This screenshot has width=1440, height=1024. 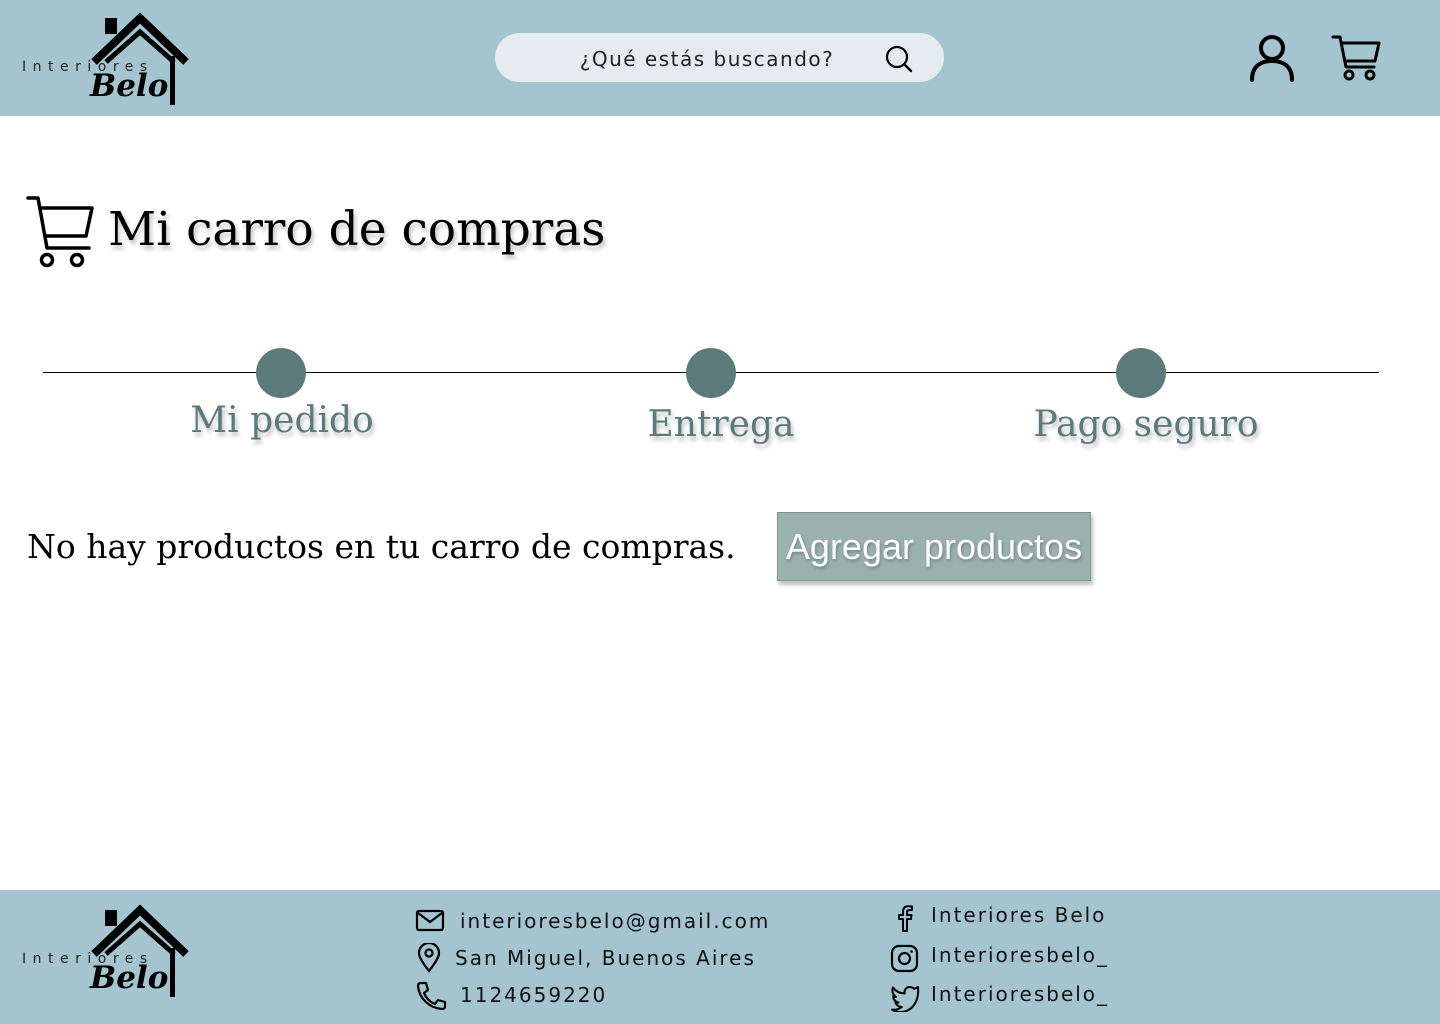 I want to click on mail-icon, so click(x=430, y=920).